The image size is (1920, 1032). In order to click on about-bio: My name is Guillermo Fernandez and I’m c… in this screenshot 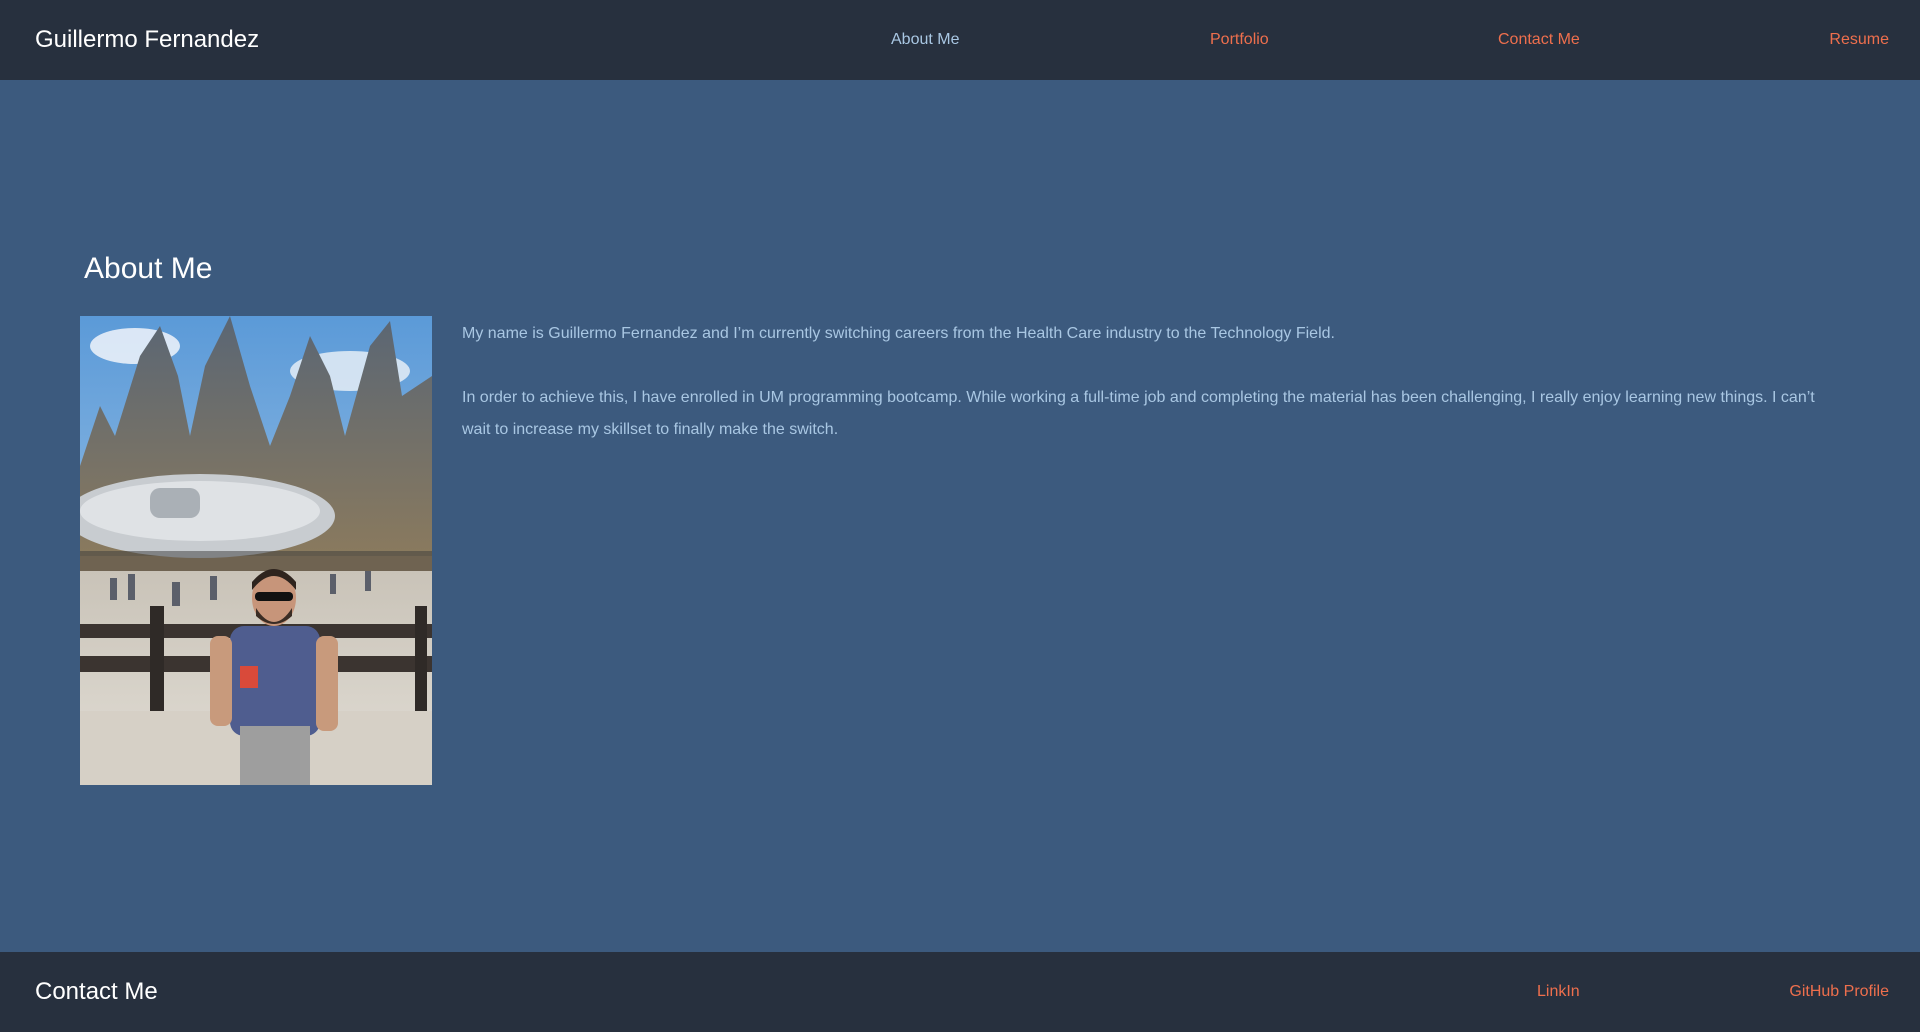, I will do `click(1152, 382)`.